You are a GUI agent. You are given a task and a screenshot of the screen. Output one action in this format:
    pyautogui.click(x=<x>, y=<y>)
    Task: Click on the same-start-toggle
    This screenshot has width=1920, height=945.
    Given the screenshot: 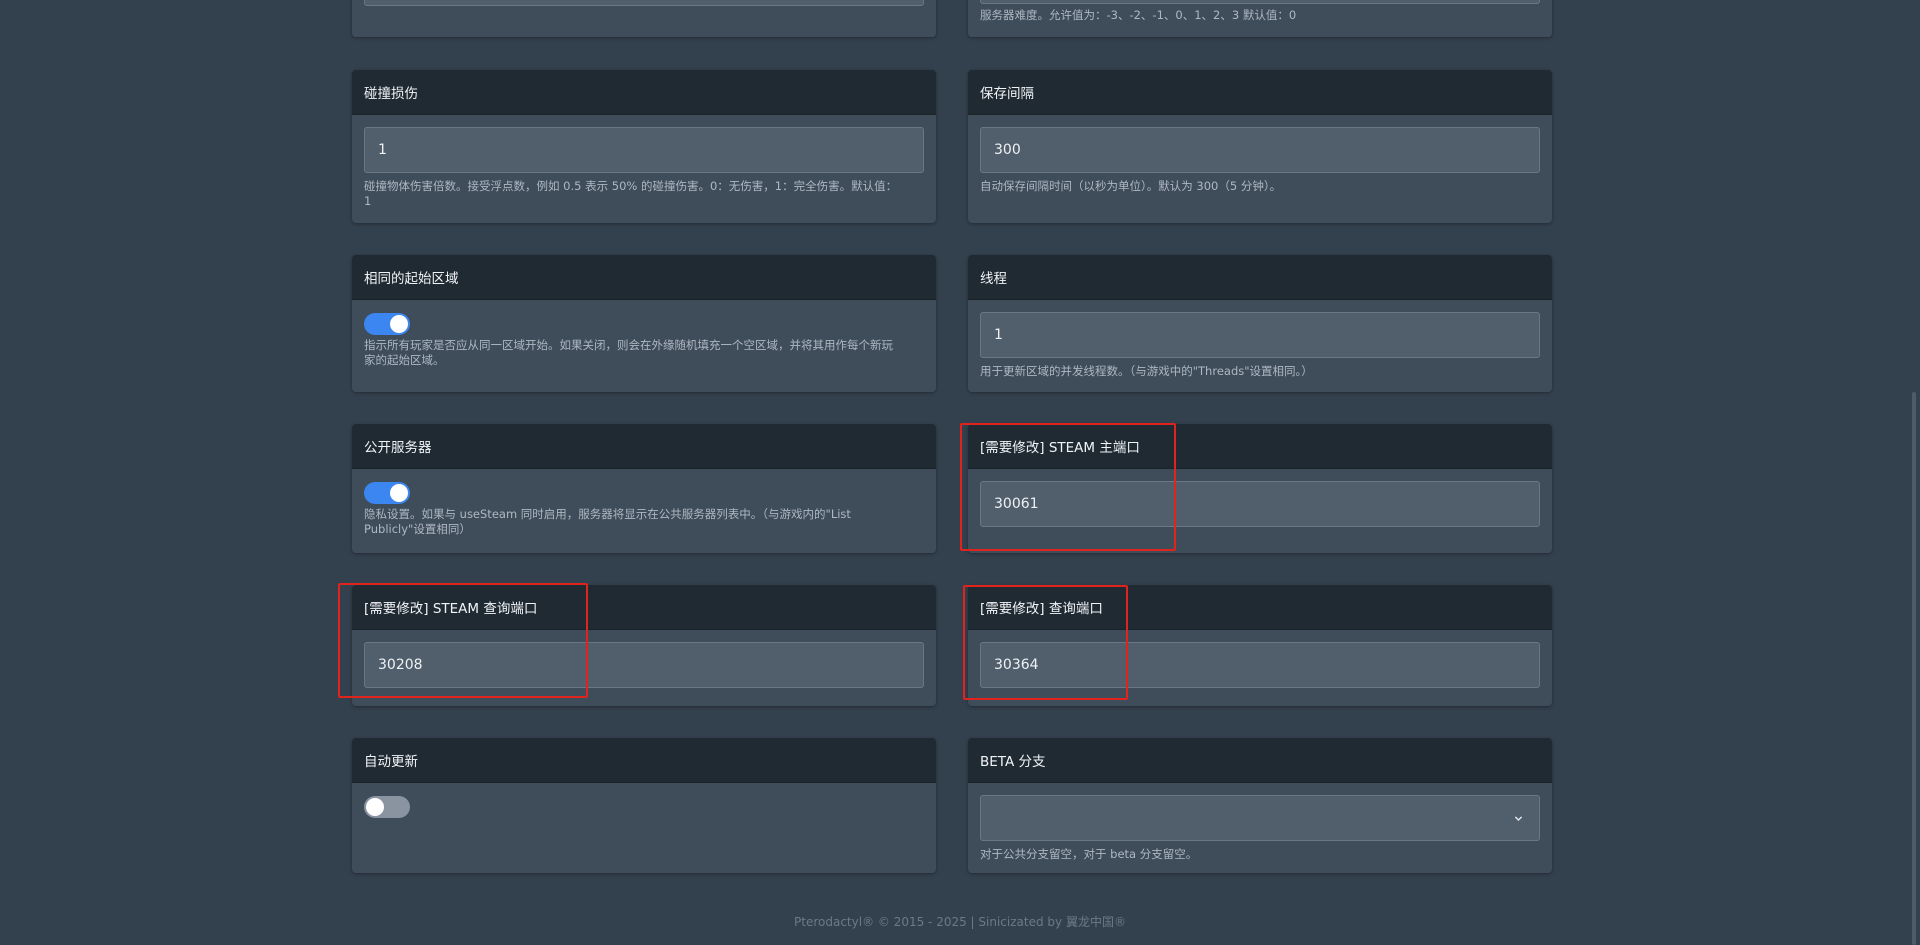 What is the action you would take?
    pyautogui.click(x=387, y=324)
    